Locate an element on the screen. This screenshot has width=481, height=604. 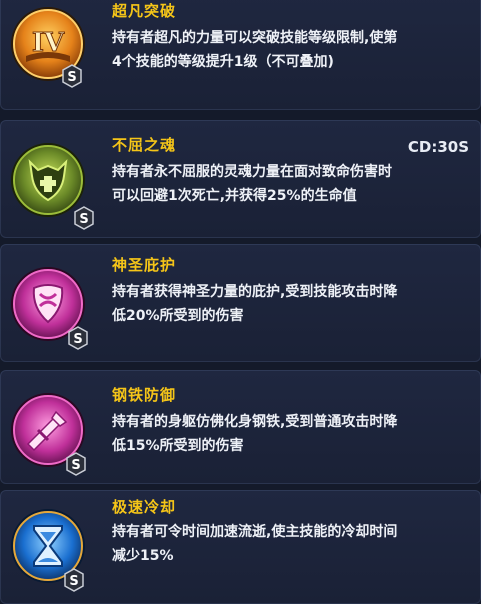
skill-description: 持有者的身躯仿佛化身钢铁,受到普通攻击时降 低15%所受到的伤害 is located at coordinates (255, 434).